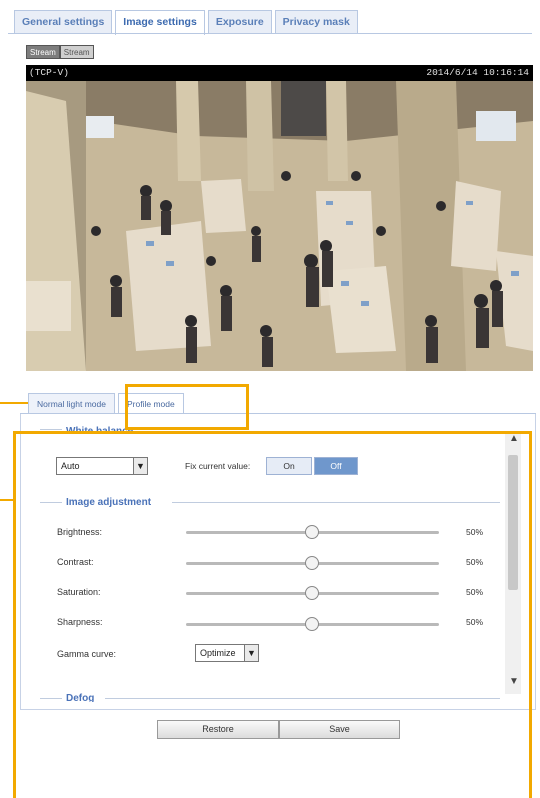 The height and width of the screenshot is (798, 540). I want to click on stream-selector: Stream Stream, so click(60, 52).